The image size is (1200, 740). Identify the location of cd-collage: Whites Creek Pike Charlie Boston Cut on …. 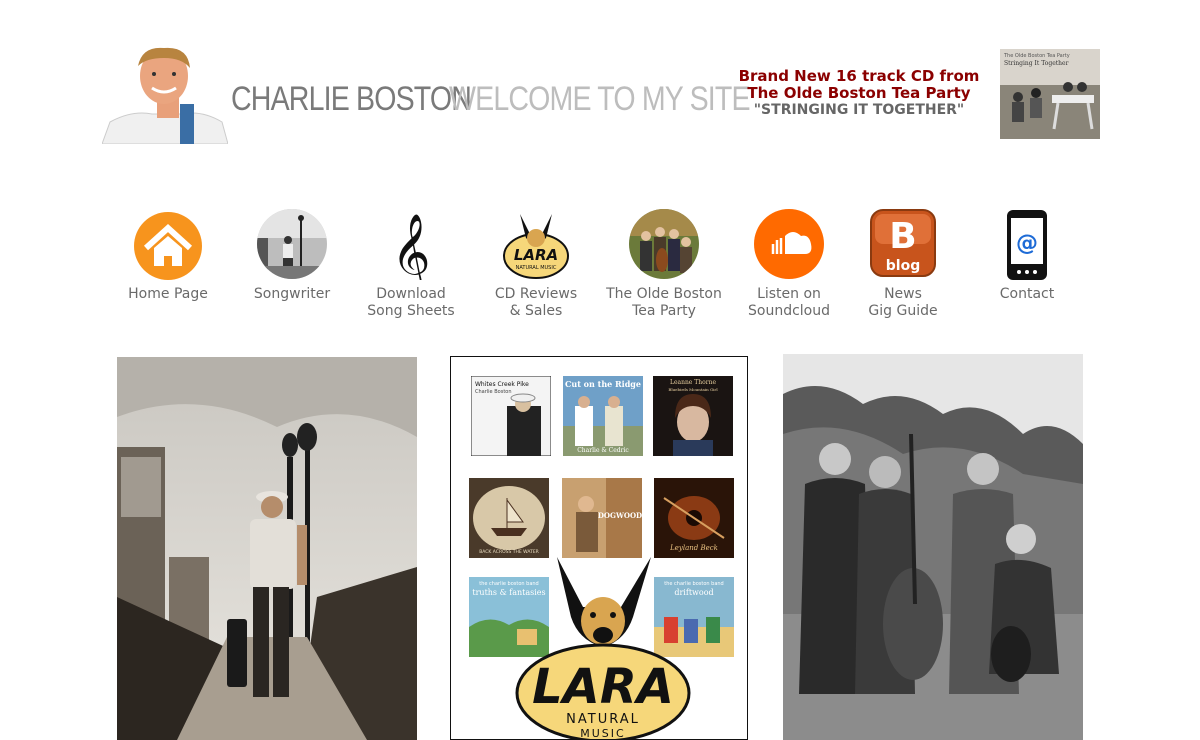
(599, 548).